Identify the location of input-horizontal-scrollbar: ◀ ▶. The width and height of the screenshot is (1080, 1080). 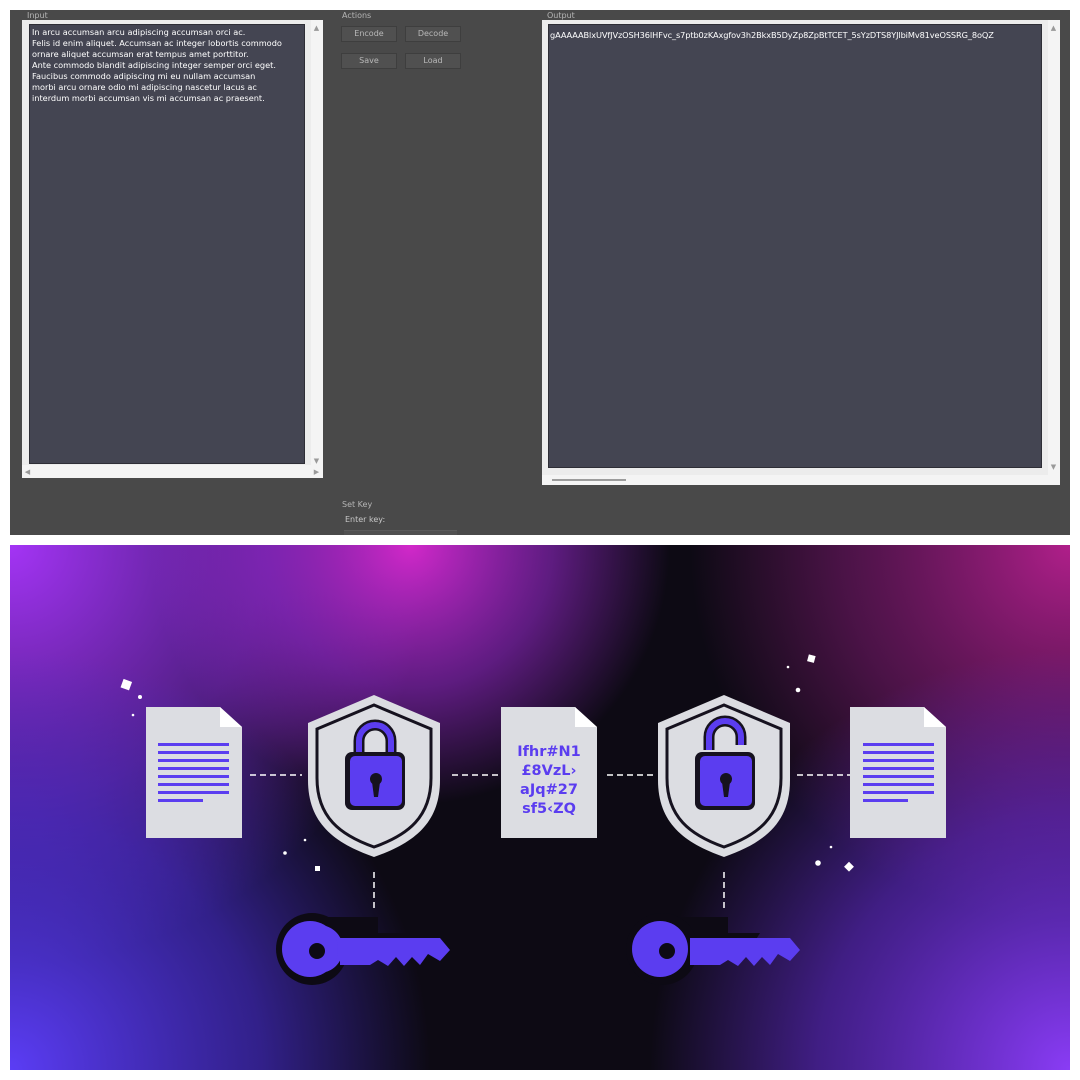
(172, 471).